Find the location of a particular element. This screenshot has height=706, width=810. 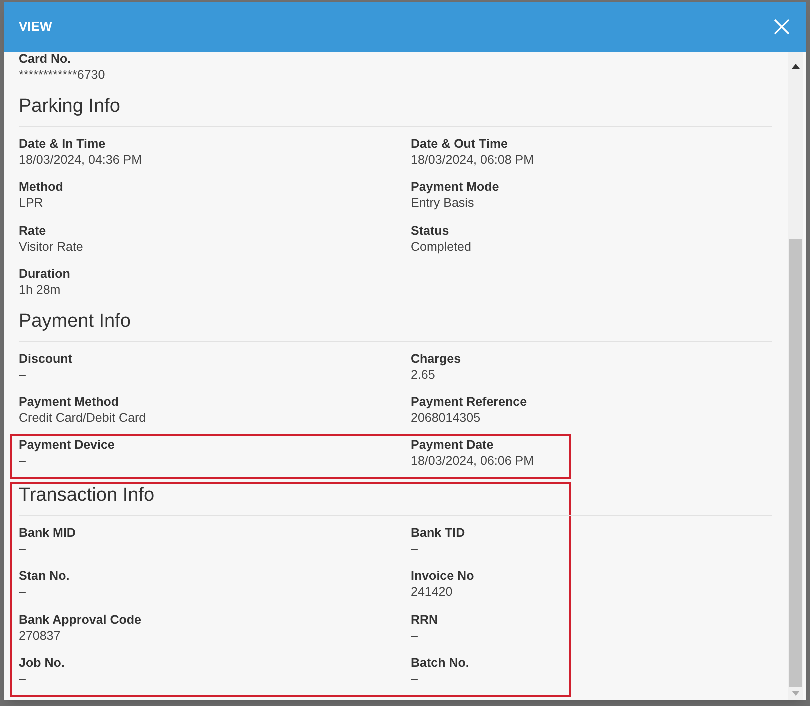

close-icon is located at coordinates (782, 27).